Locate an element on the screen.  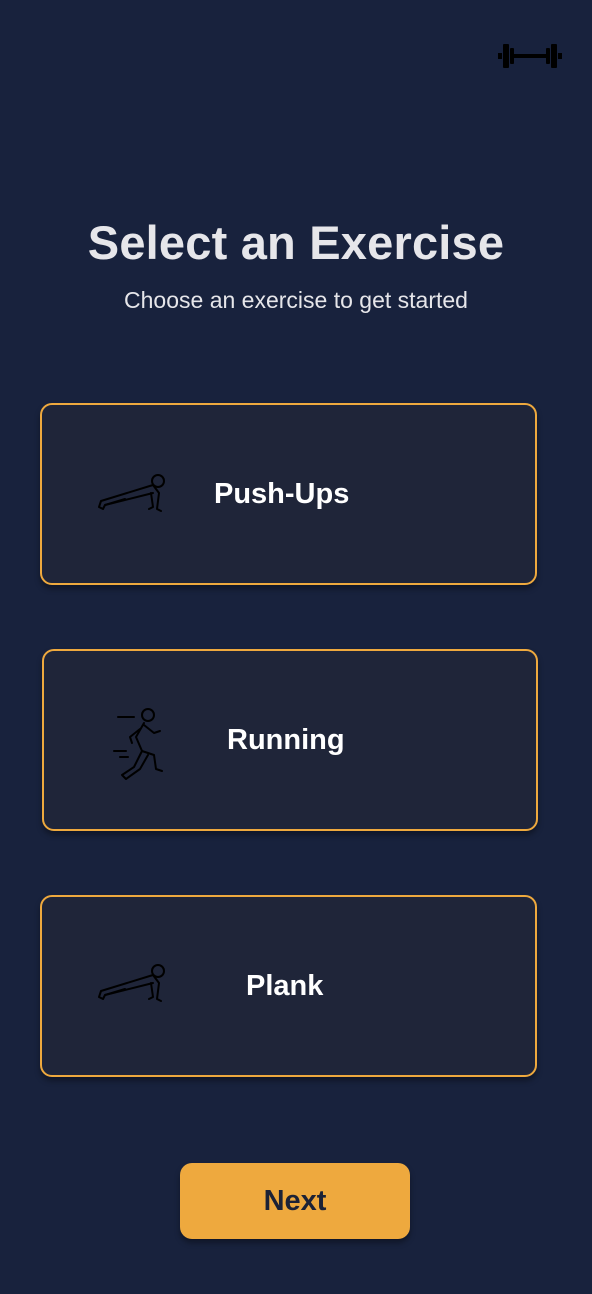
dumbbell-icon is located at coordinates (530, 56).